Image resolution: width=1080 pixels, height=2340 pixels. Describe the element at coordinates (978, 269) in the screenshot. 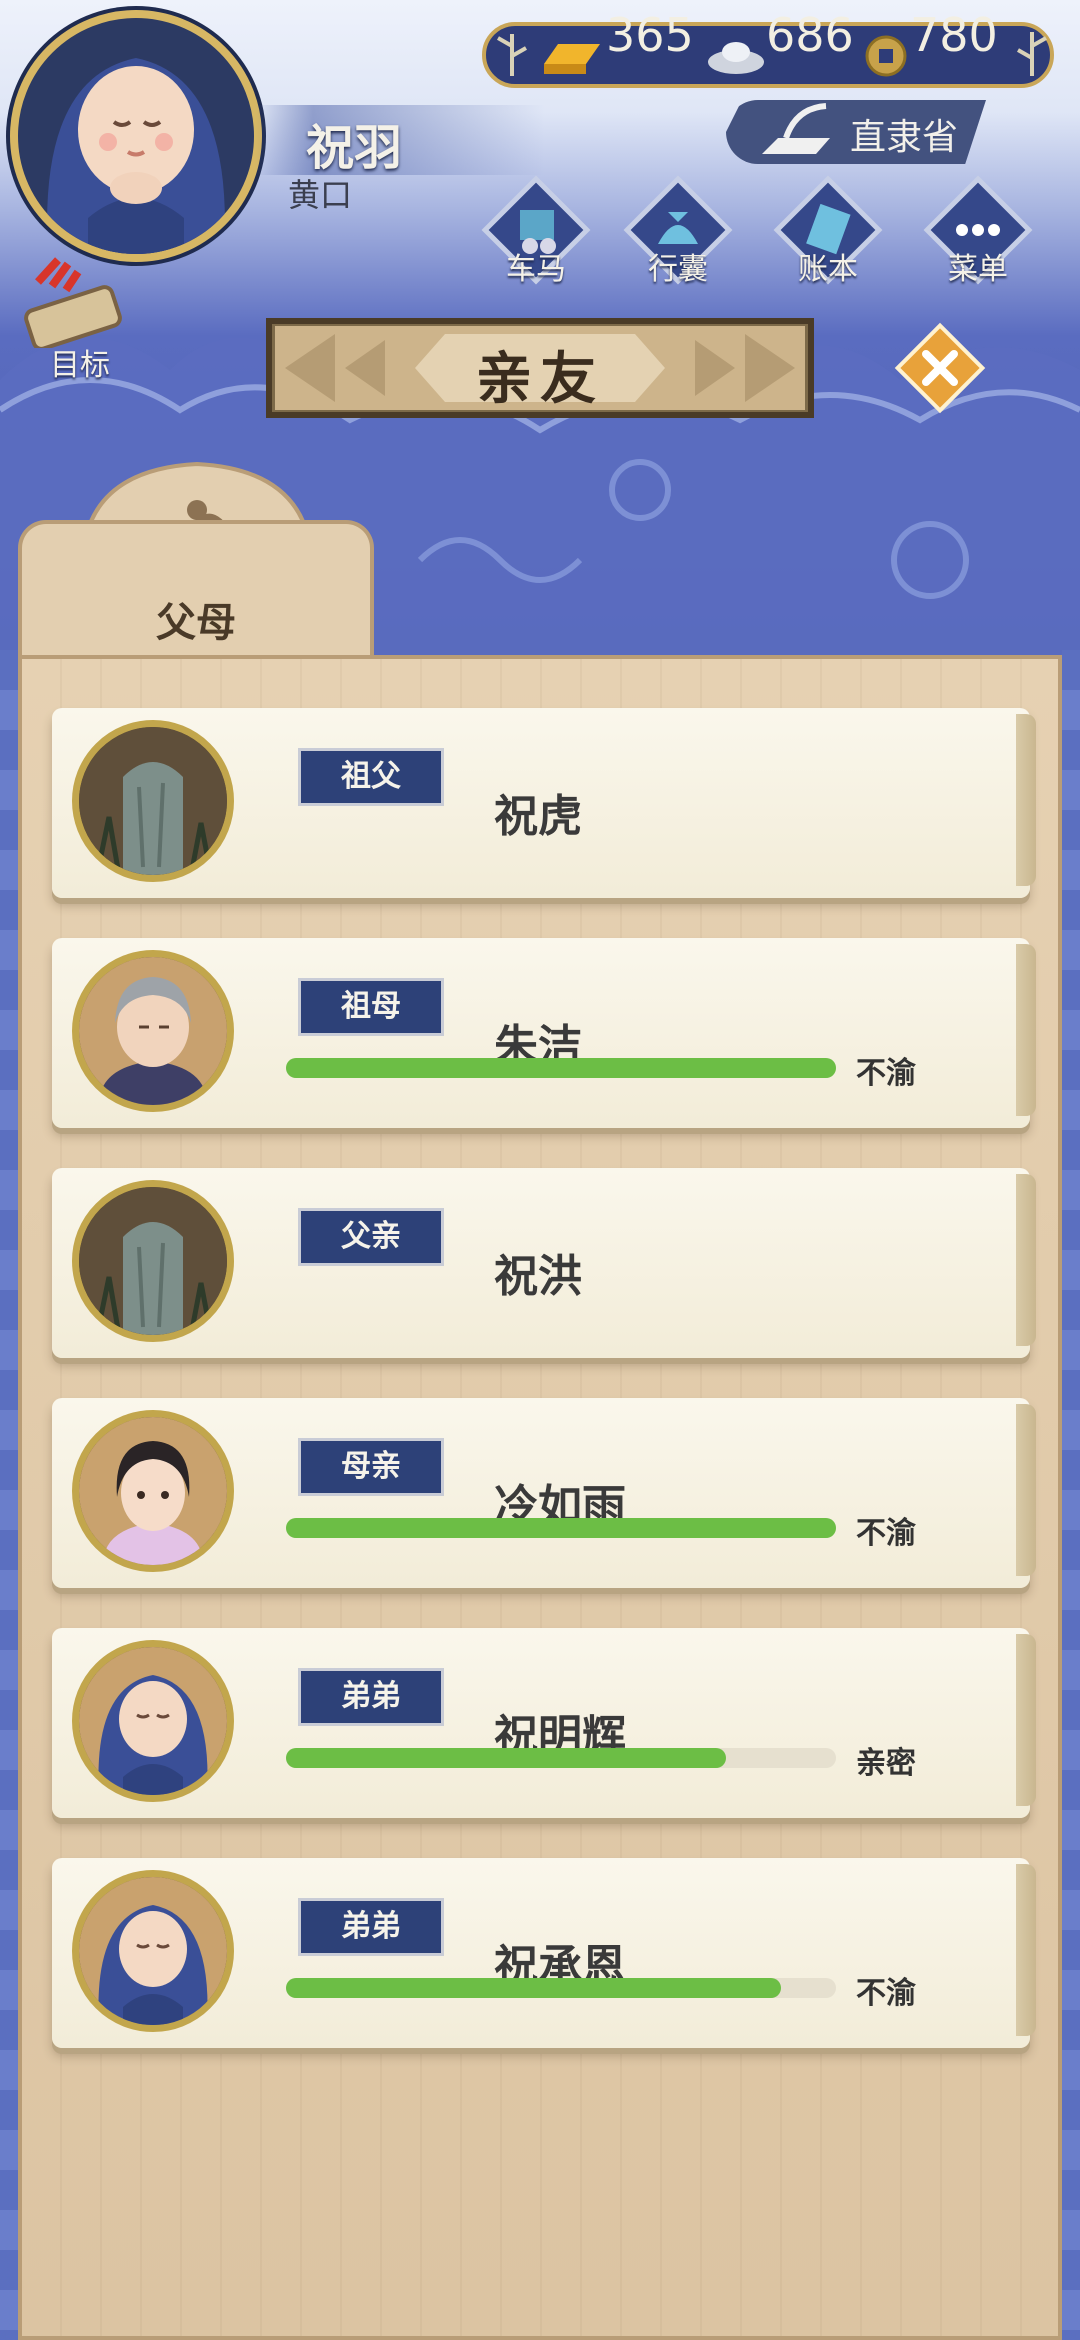

I see `menu-more-label: 菜单` at that location.